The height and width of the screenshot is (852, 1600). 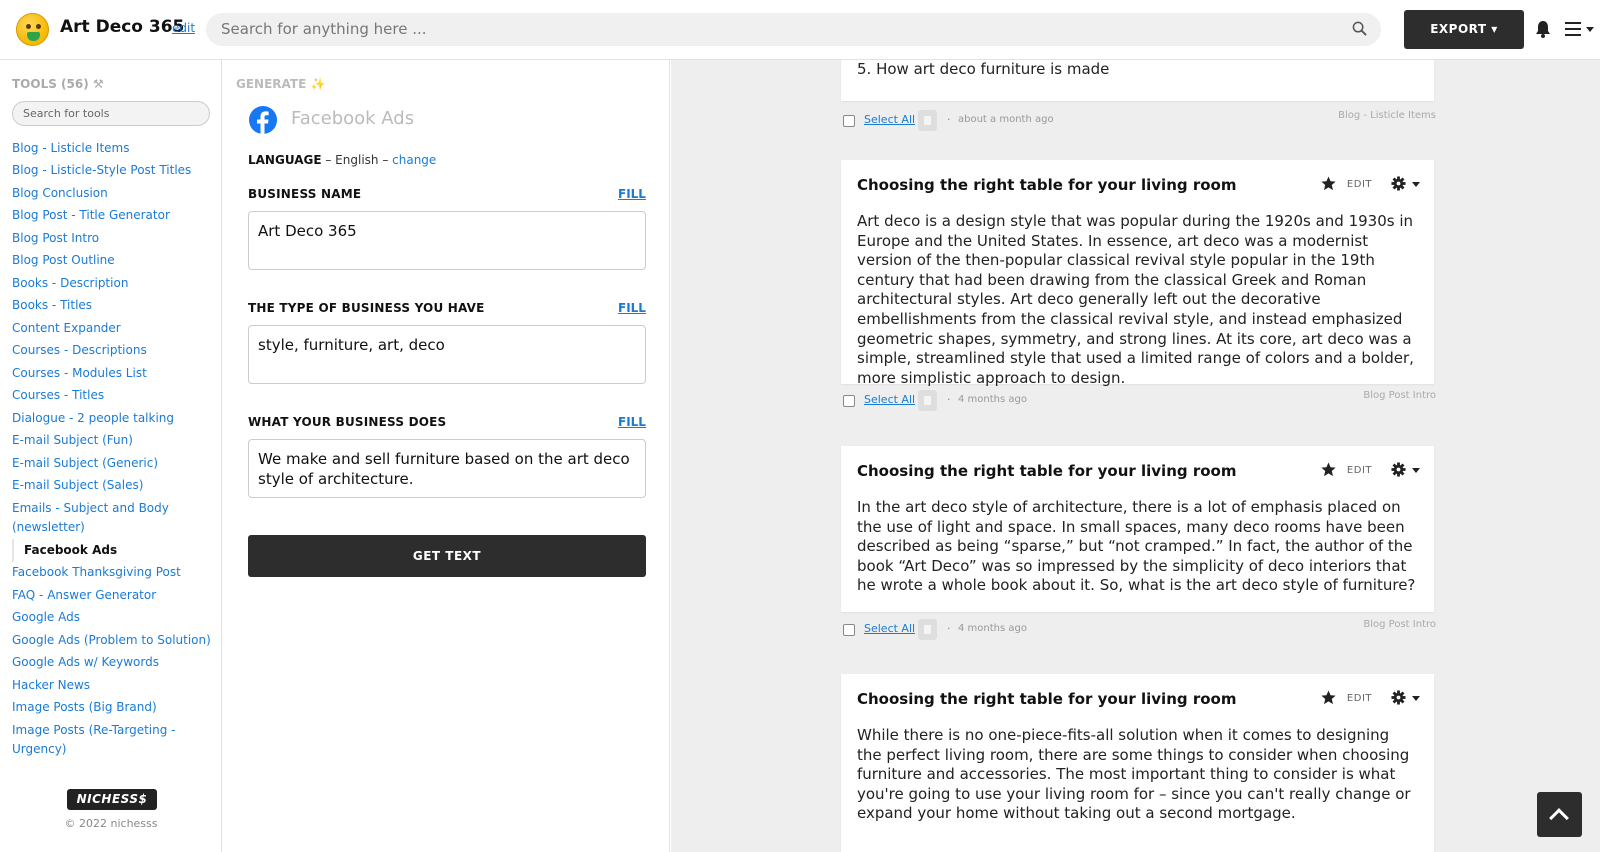 What do you see at coordinates (281, 84) in the screenshot?
I see `generate-heading: GENERATE ✨` at bounding box center [281, 84].